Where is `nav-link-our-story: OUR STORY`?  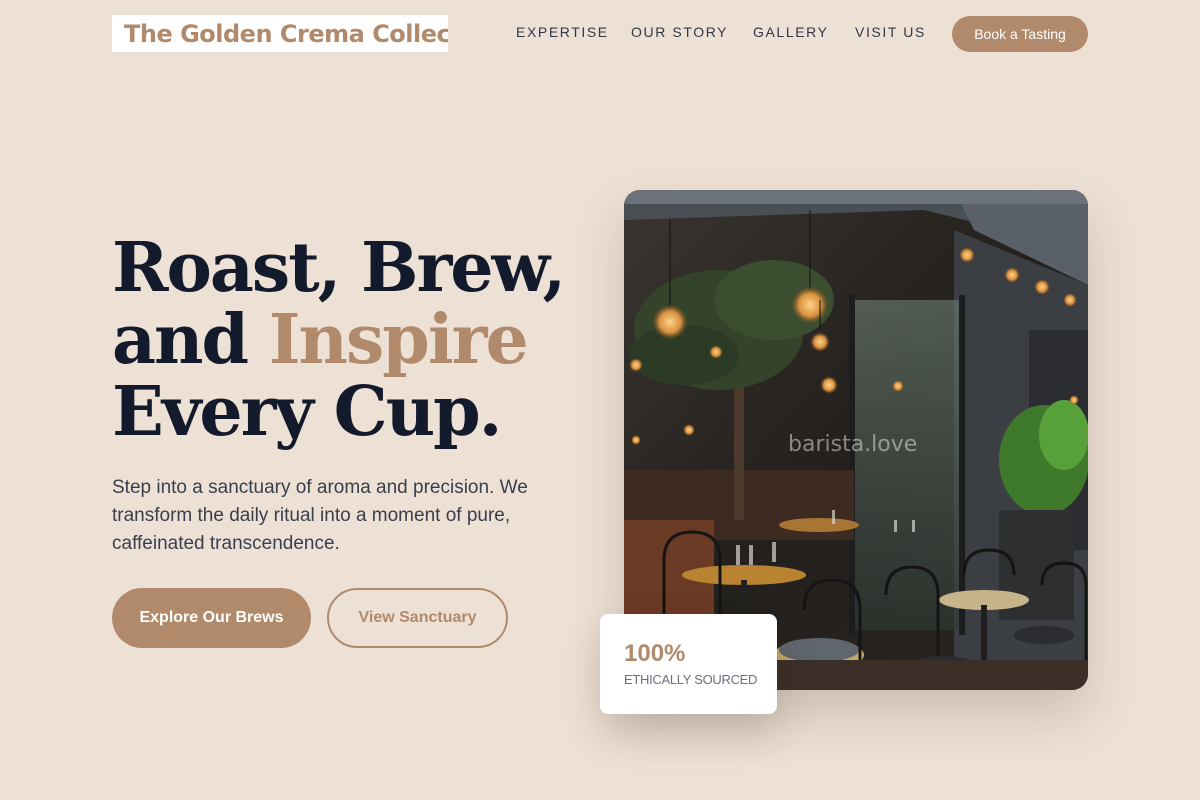 nav-link-our-story: OUR STORY is located at coordinates (679, 32).